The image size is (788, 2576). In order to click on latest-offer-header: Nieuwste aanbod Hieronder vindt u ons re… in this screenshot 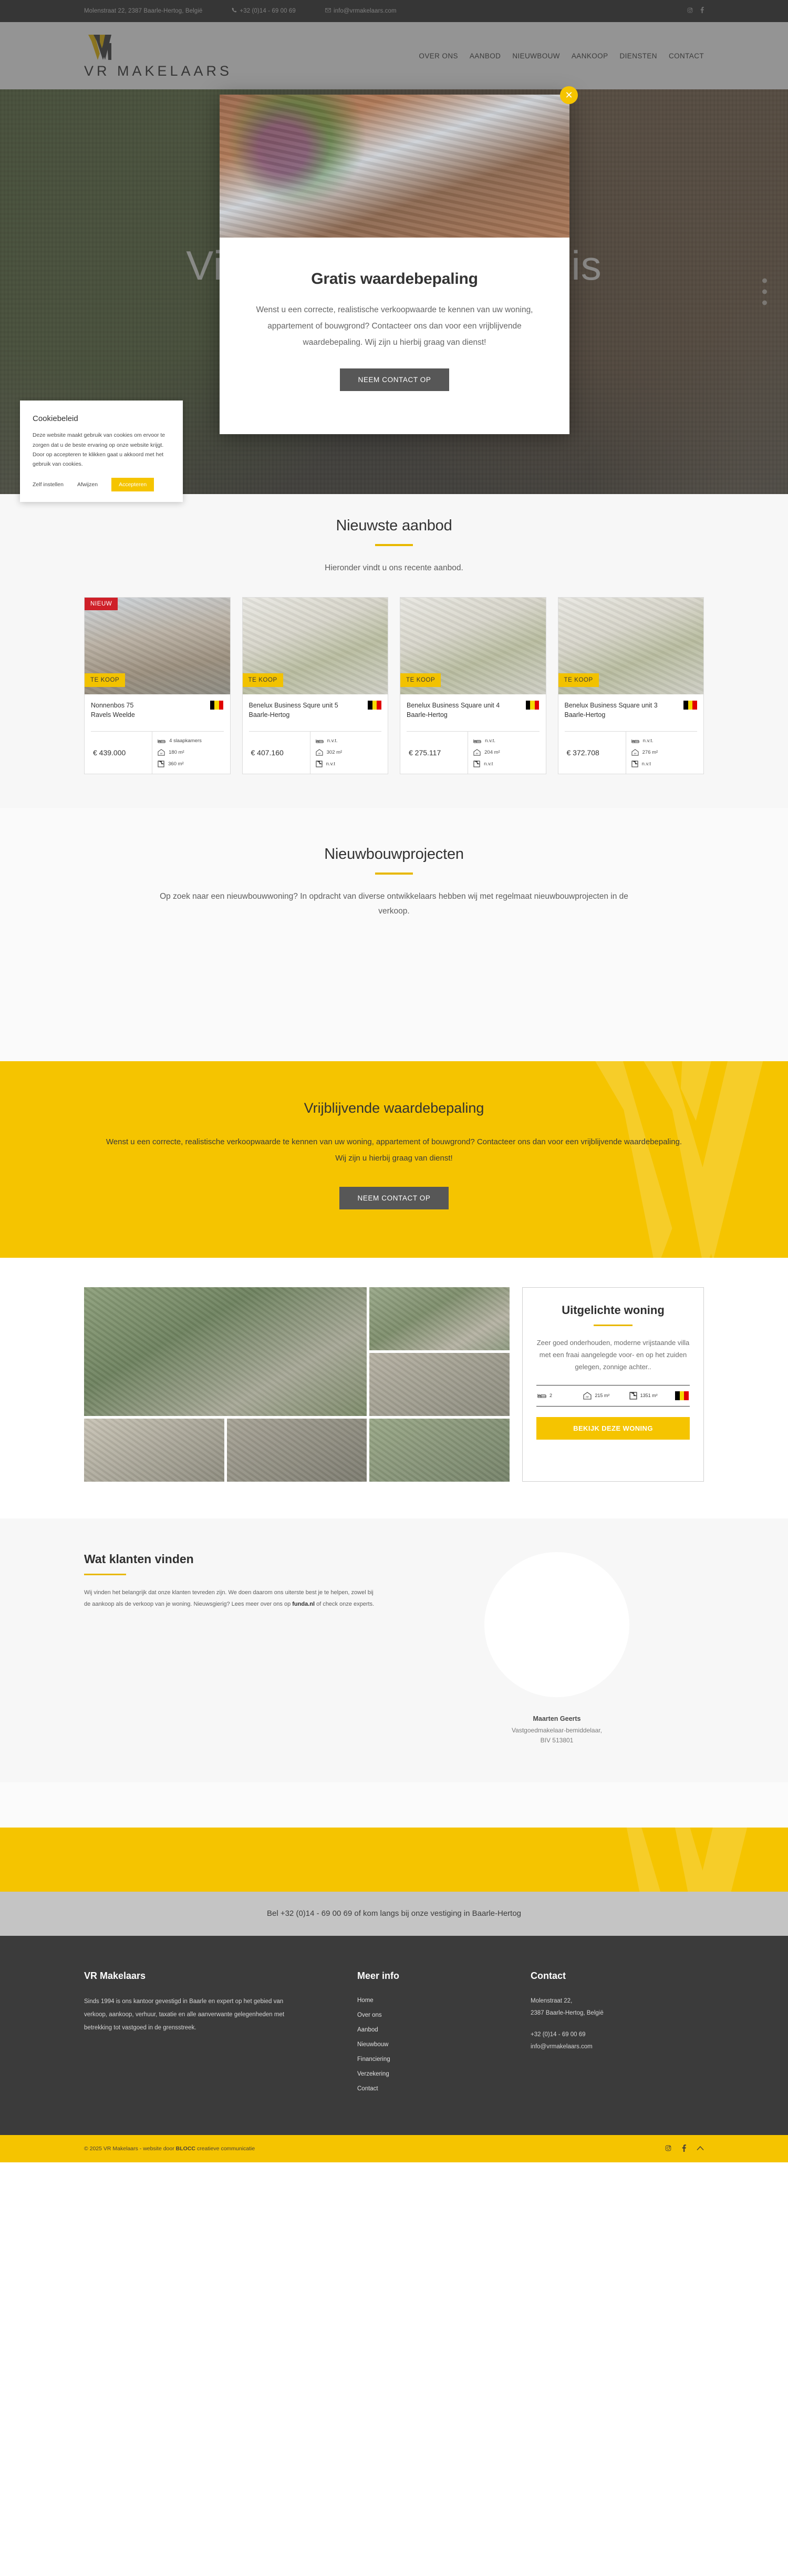, I will do `click(394, 546)`.